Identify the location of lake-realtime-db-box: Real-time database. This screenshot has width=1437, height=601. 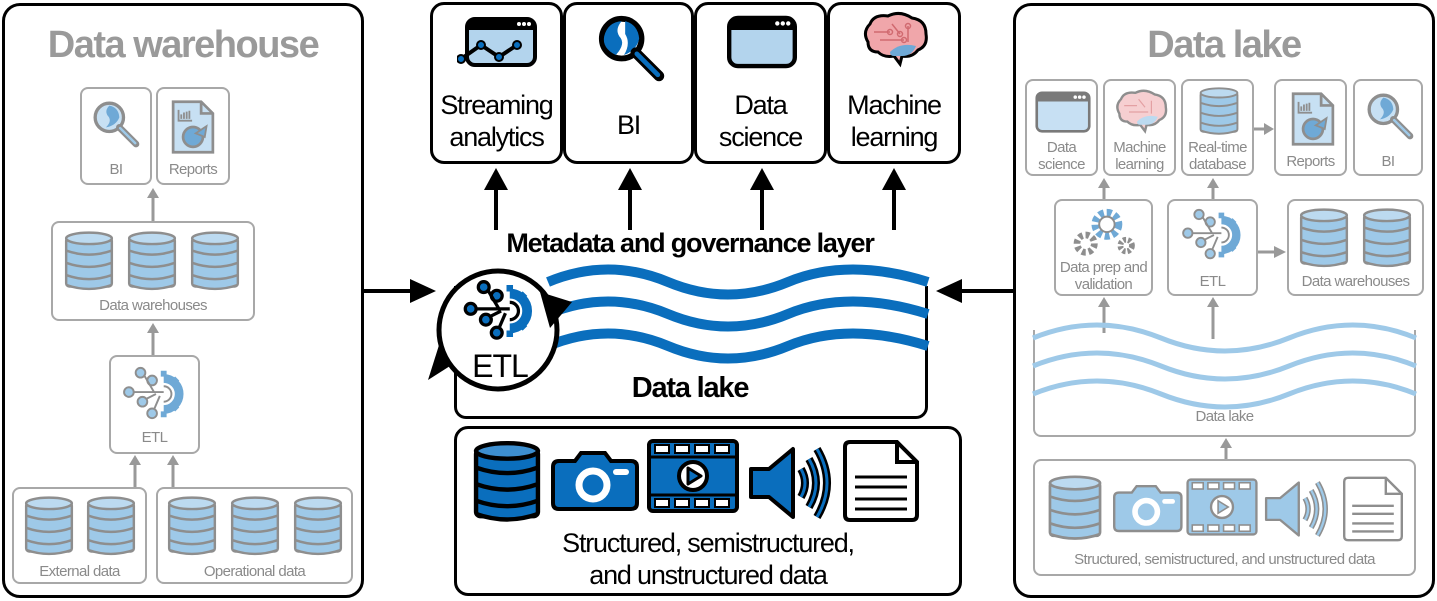
(1217, 127).